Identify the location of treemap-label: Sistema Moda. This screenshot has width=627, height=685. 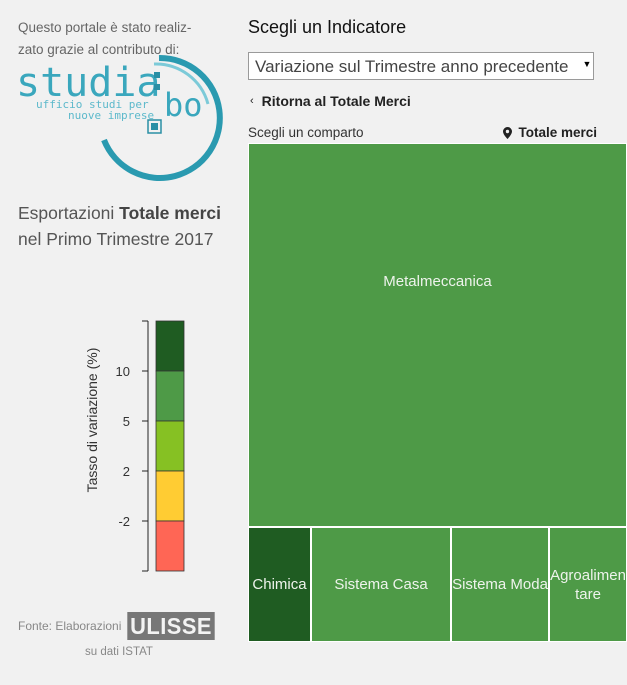
(500, 584).